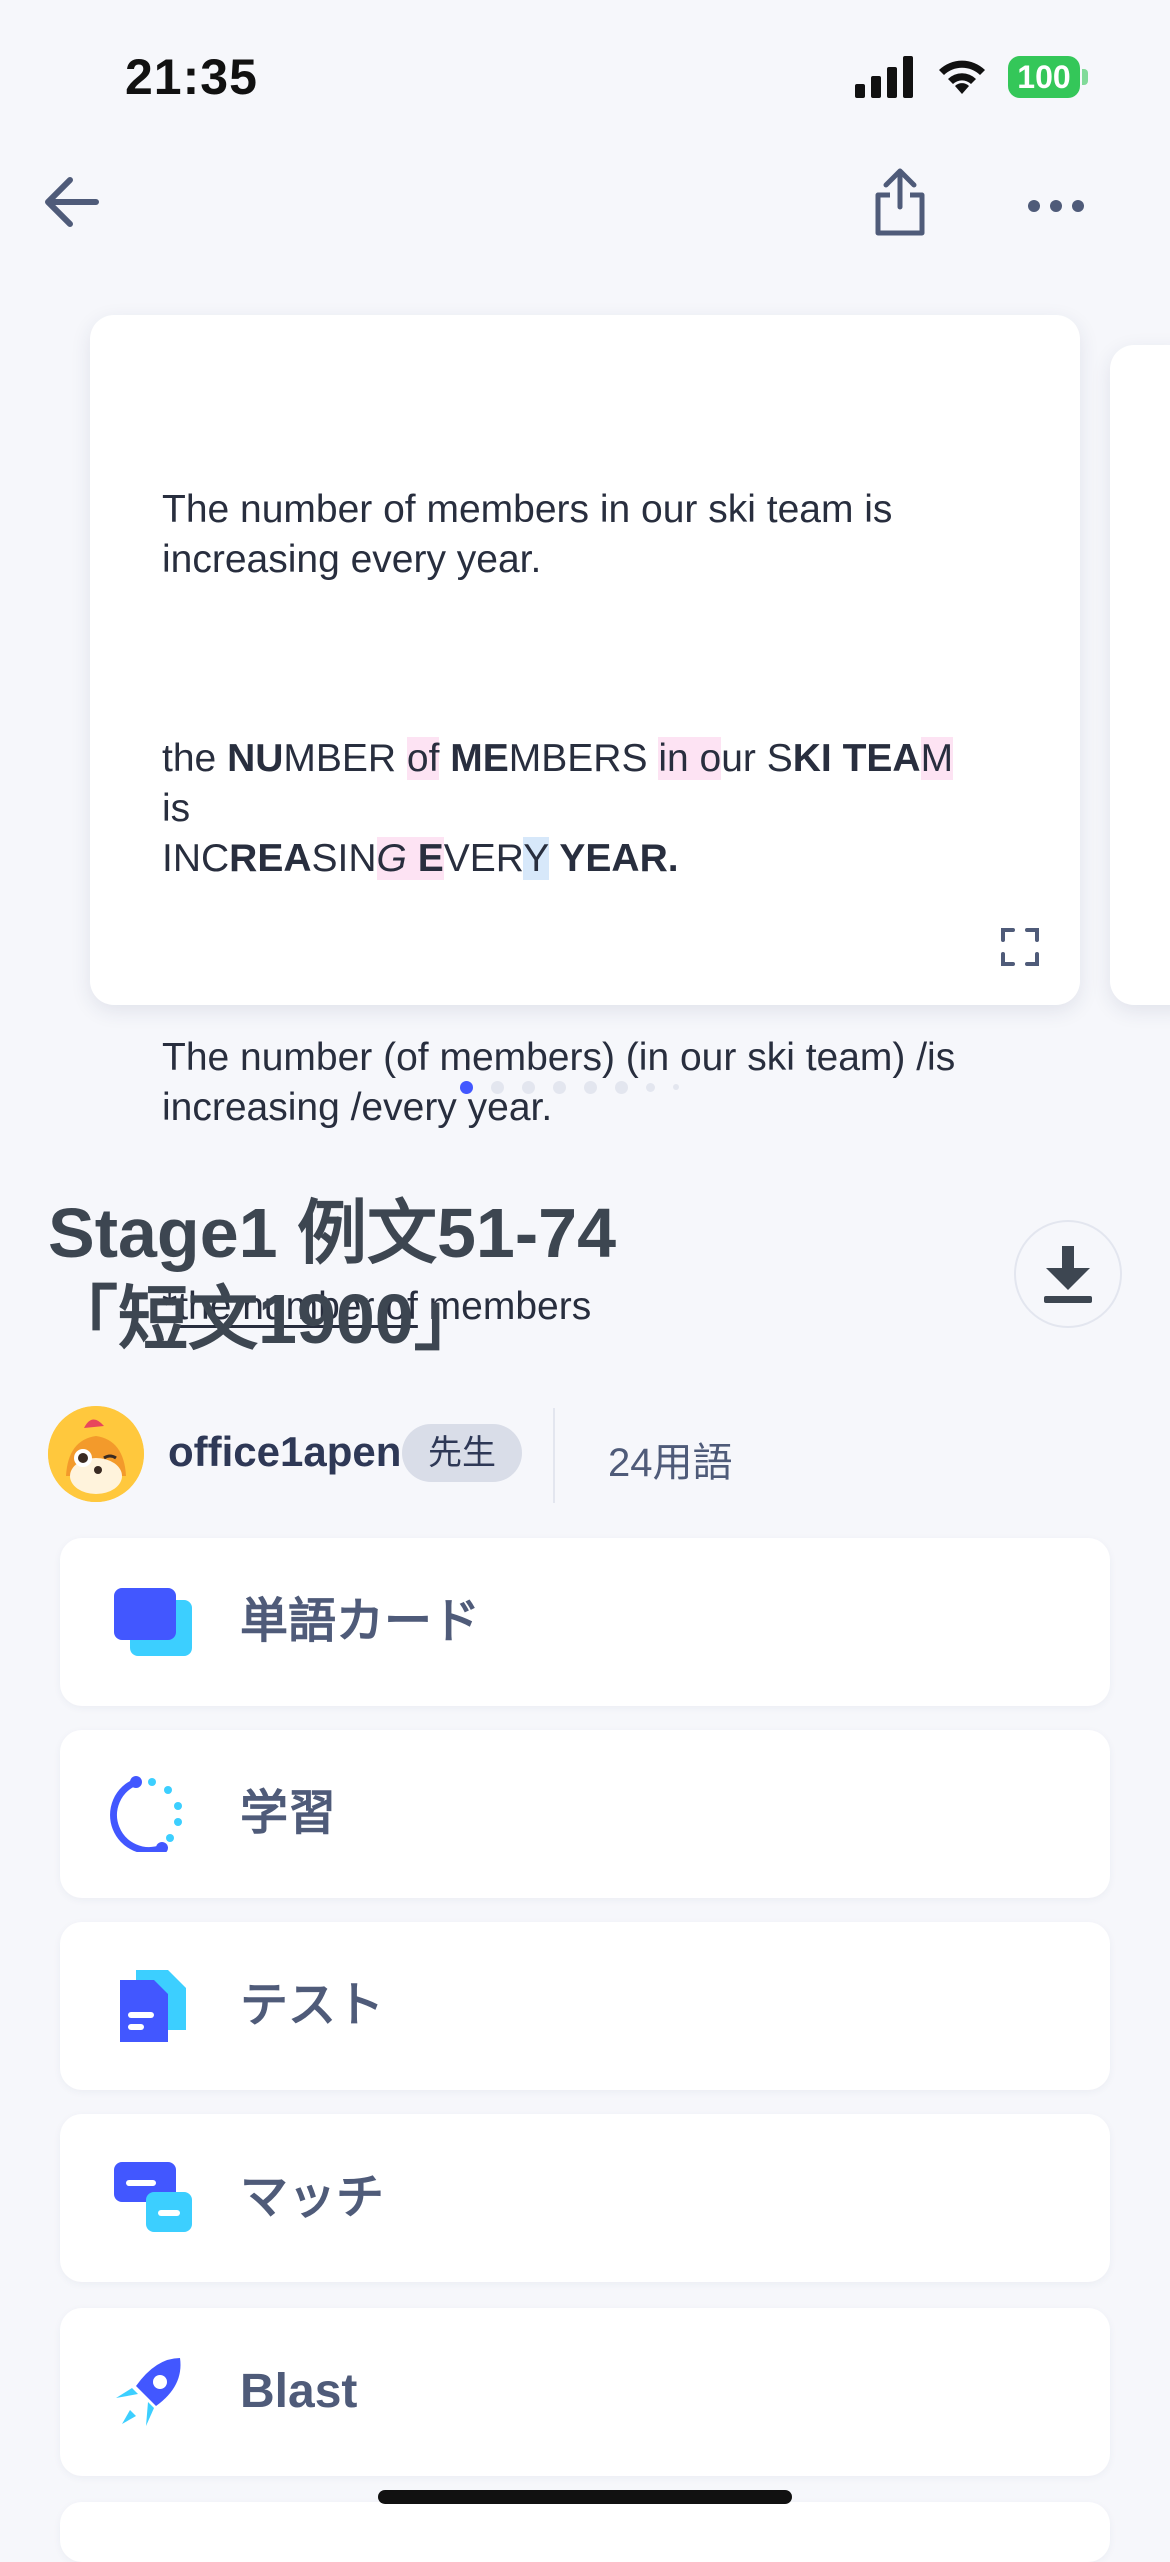 This screenshot has height=2562, width=1170. I want to click on mode-label: 学習, so click(288, 1813).